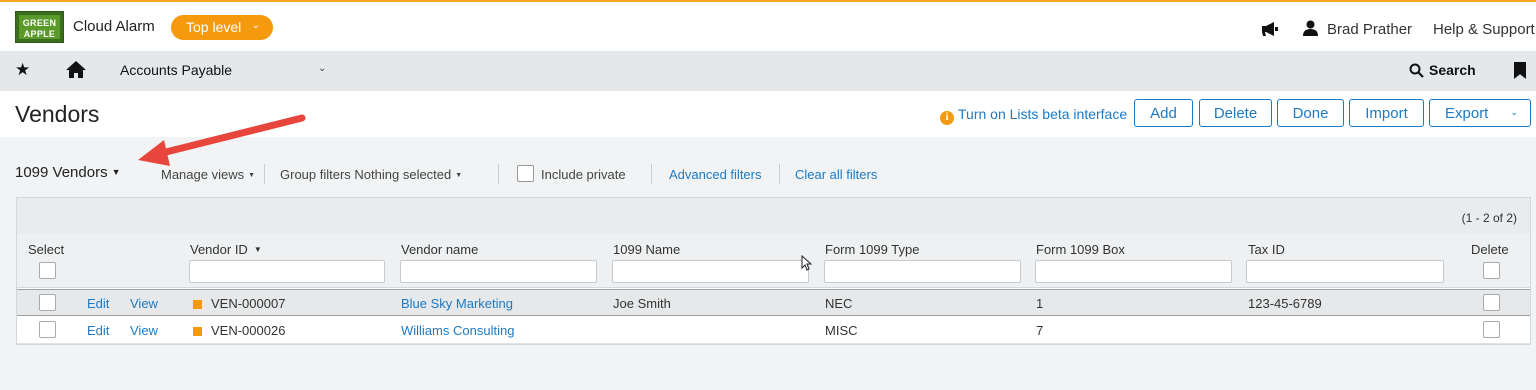 The width and height of the screenshot is (1536, 390). I want to click on page-title: Vendors, so click(57, 114).